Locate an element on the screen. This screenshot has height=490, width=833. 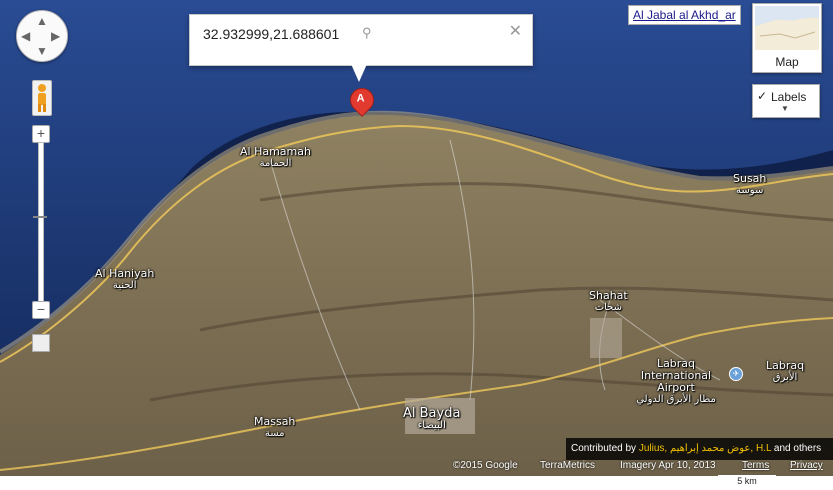
chevron-down-icon: ▼ is located at coordinates (785, 108).